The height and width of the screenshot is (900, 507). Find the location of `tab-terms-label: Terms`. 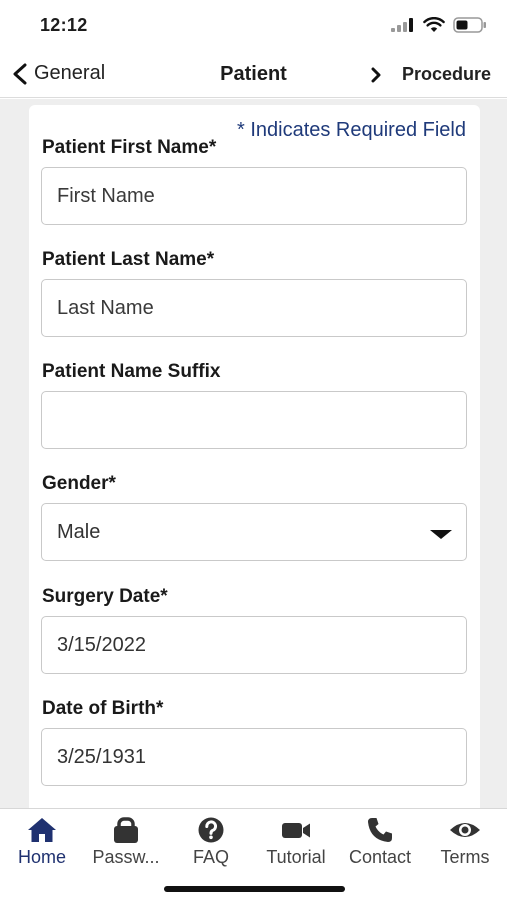

tab-terms-label: Terms is located at coordinates (465, 857).